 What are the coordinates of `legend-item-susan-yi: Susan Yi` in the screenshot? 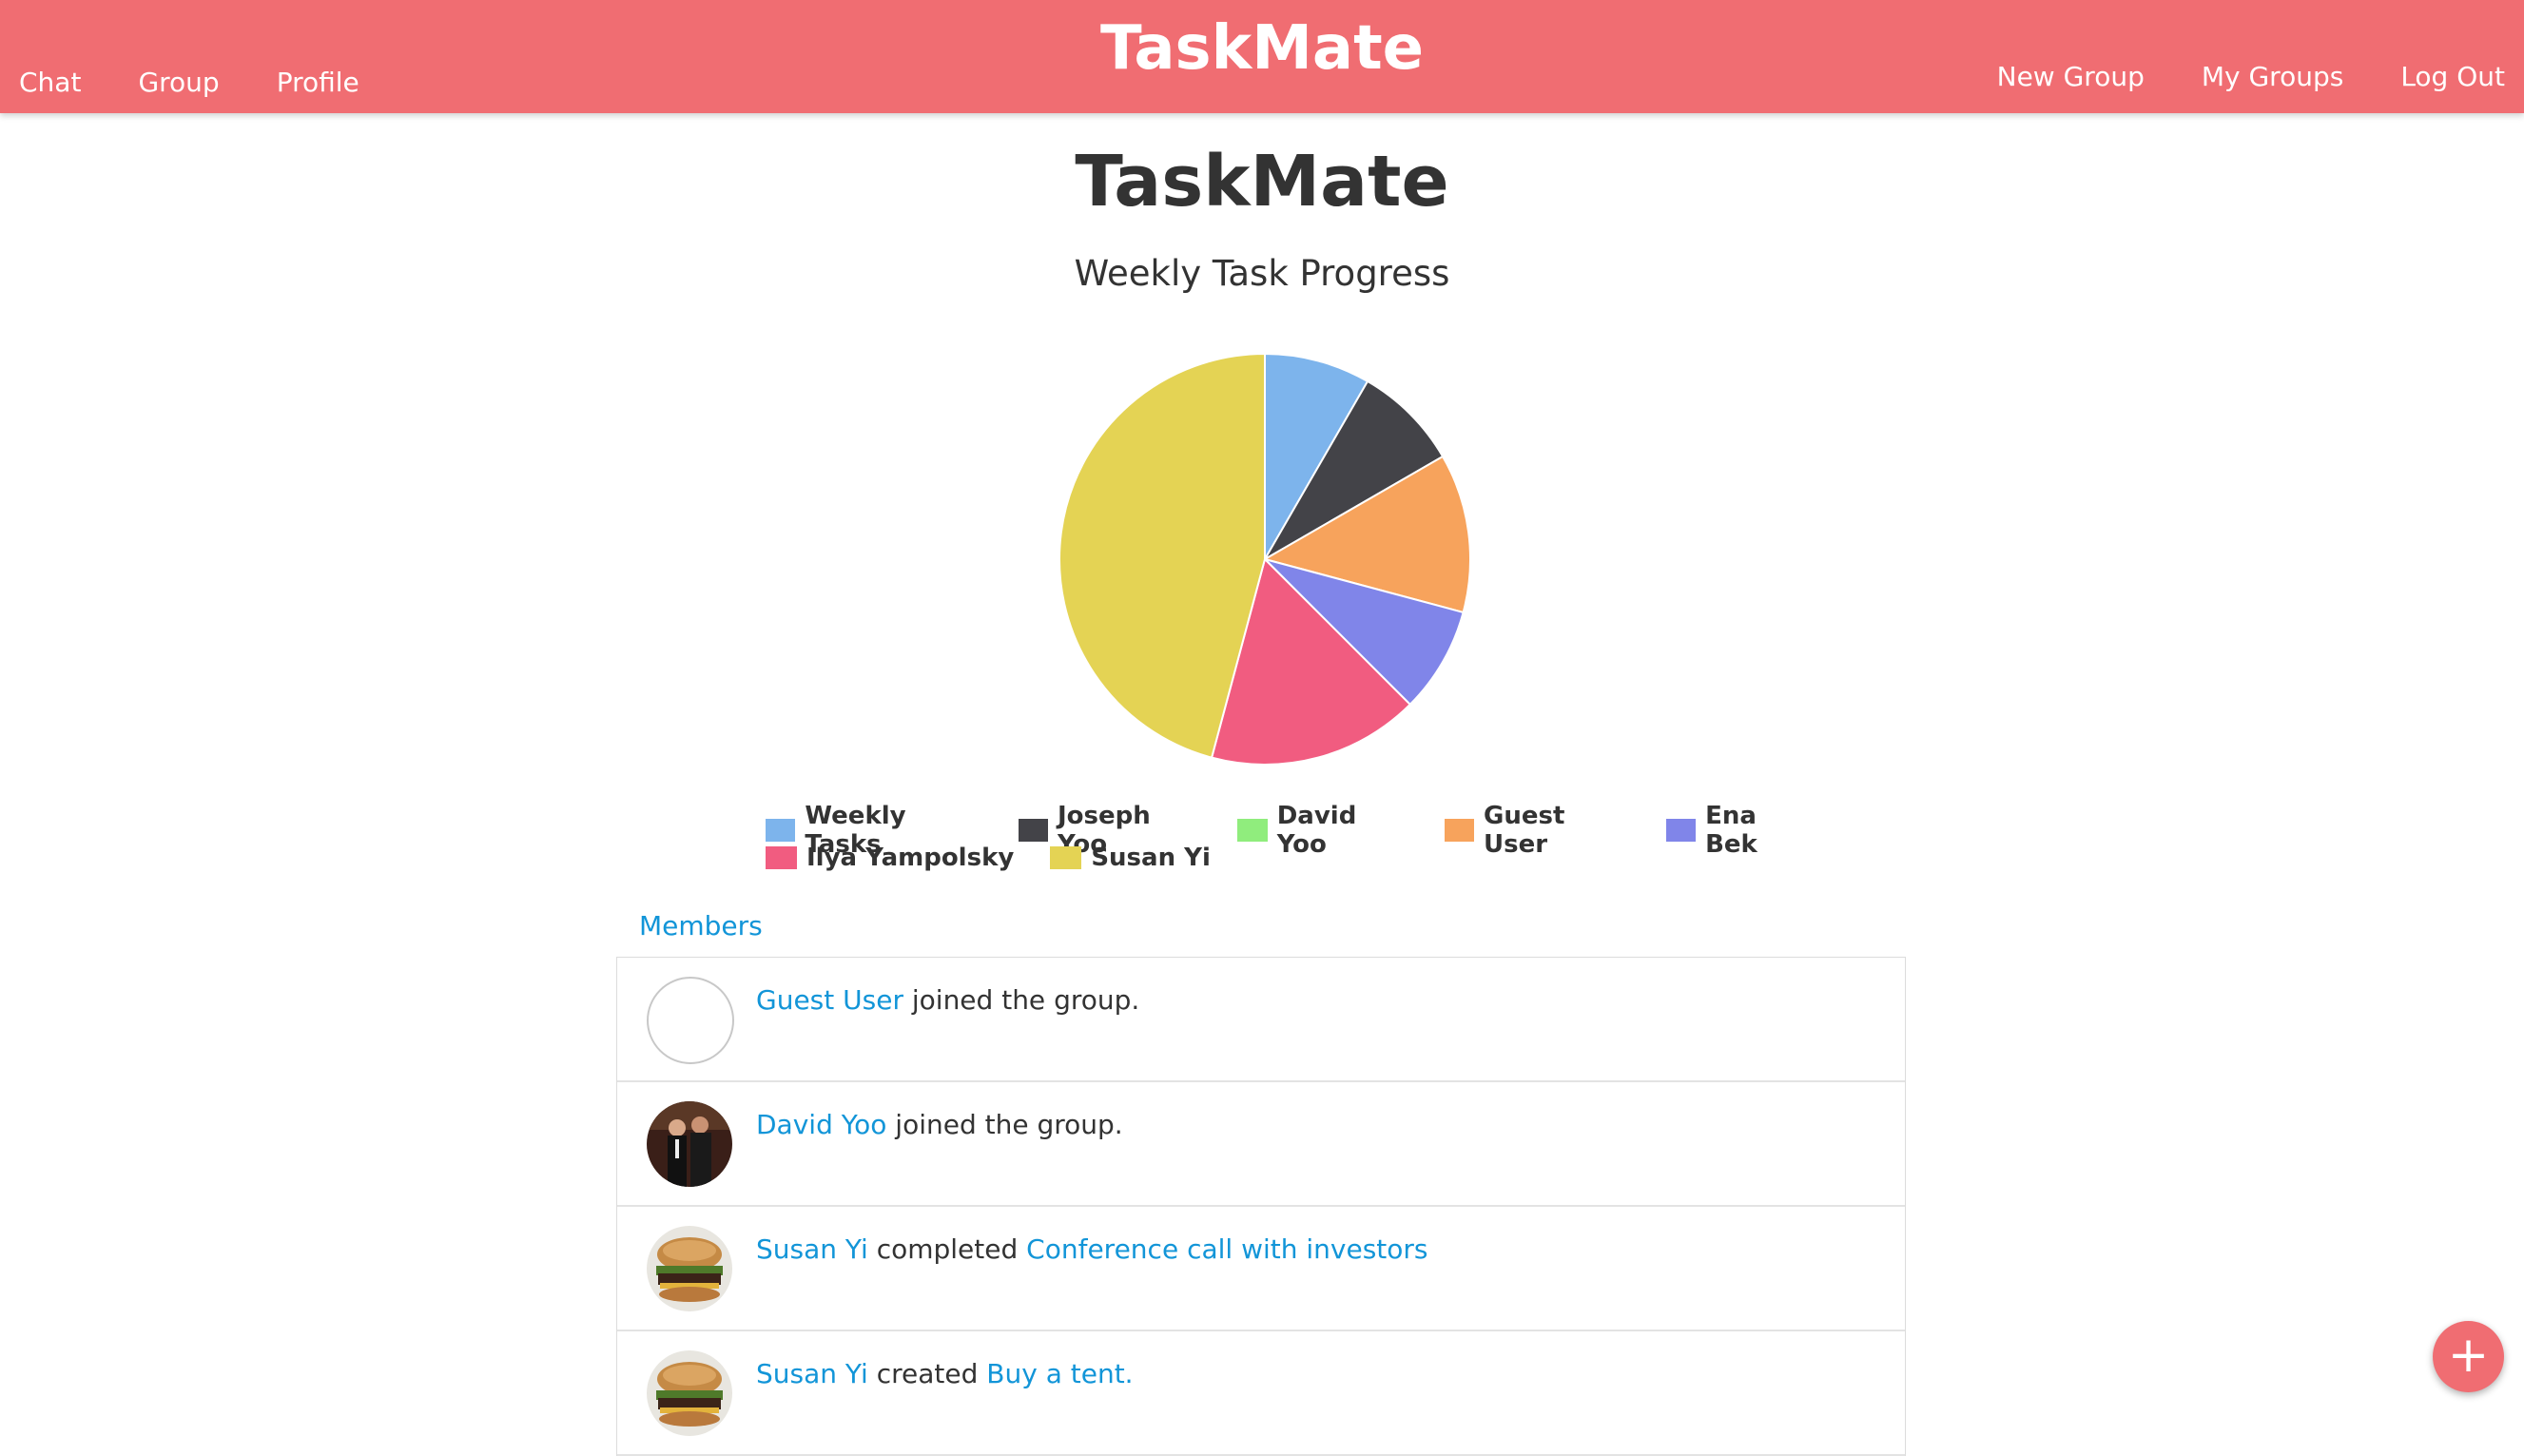 It's located at (1130, 858).